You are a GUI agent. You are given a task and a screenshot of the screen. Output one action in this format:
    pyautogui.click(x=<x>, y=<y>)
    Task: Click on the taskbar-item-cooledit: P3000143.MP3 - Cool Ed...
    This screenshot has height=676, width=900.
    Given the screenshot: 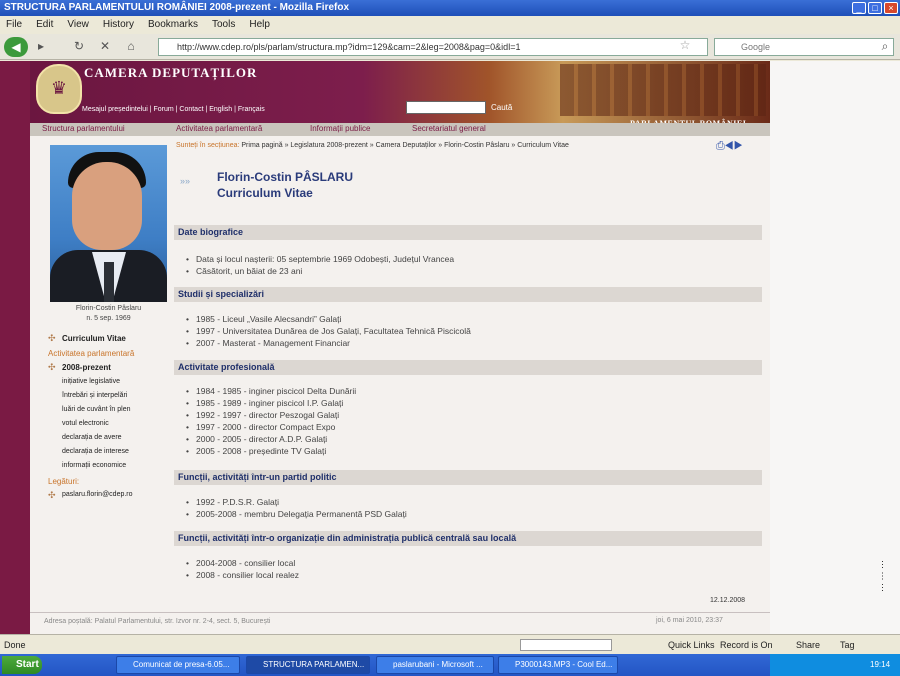 What is the action you would take?
    pyautogui.click(x=558, y=665)
    